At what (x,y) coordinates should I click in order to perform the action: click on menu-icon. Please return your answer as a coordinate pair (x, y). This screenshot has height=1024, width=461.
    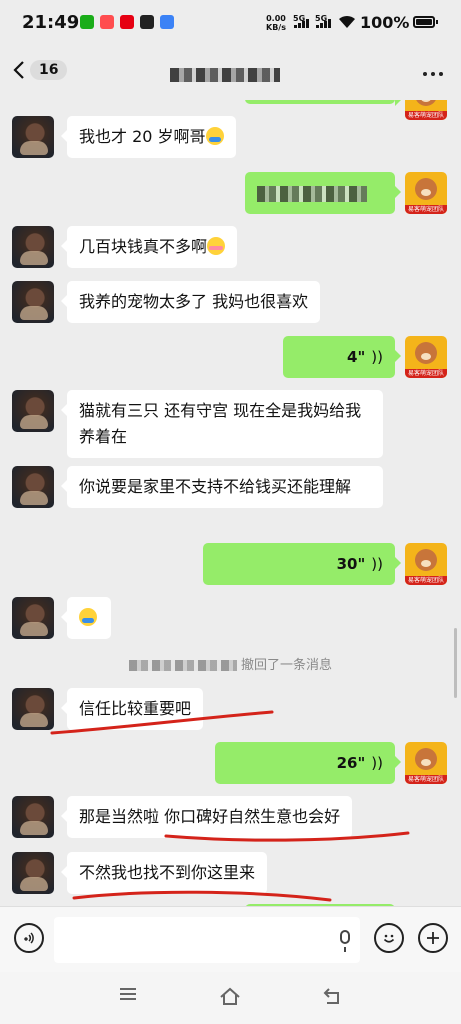
    Looking at the image, I should click on (128, 994).